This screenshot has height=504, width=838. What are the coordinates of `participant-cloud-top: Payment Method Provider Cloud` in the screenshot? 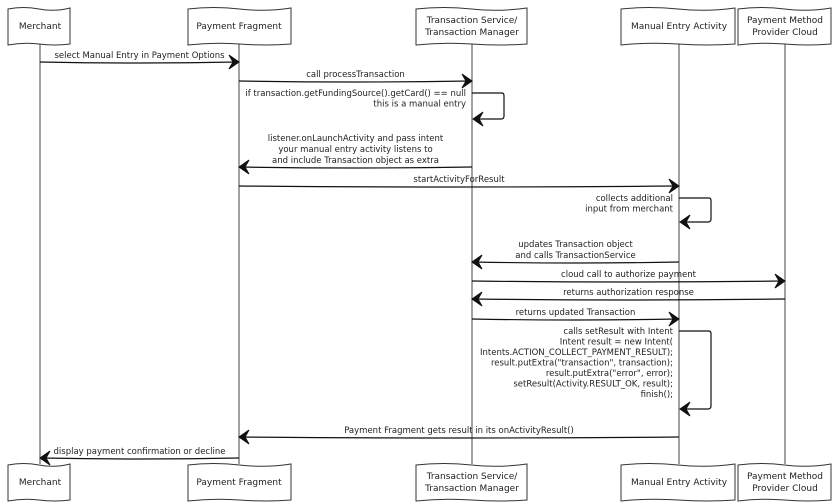 It's located at (784, 26).